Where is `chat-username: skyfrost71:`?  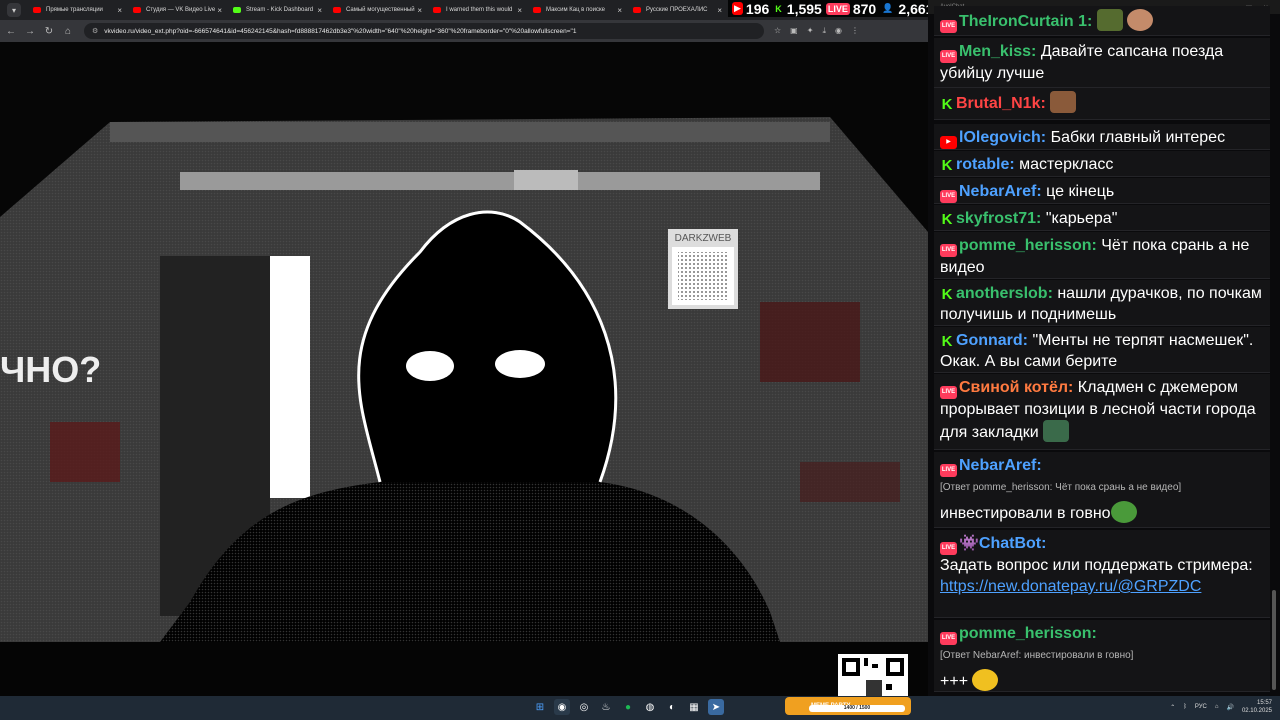 chat-username: skyfrost71: is located at coordinates (998, 218).